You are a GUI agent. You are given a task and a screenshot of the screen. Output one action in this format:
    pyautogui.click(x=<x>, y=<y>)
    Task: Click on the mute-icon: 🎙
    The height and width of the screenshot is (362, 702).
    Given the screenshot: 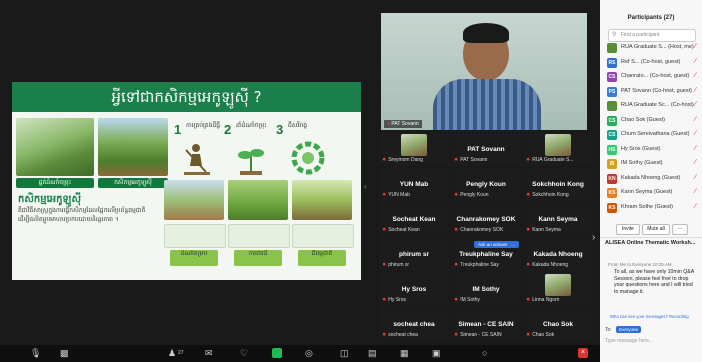 What is the action you would take?
    pyautogui.click(x=35, y=353)
    